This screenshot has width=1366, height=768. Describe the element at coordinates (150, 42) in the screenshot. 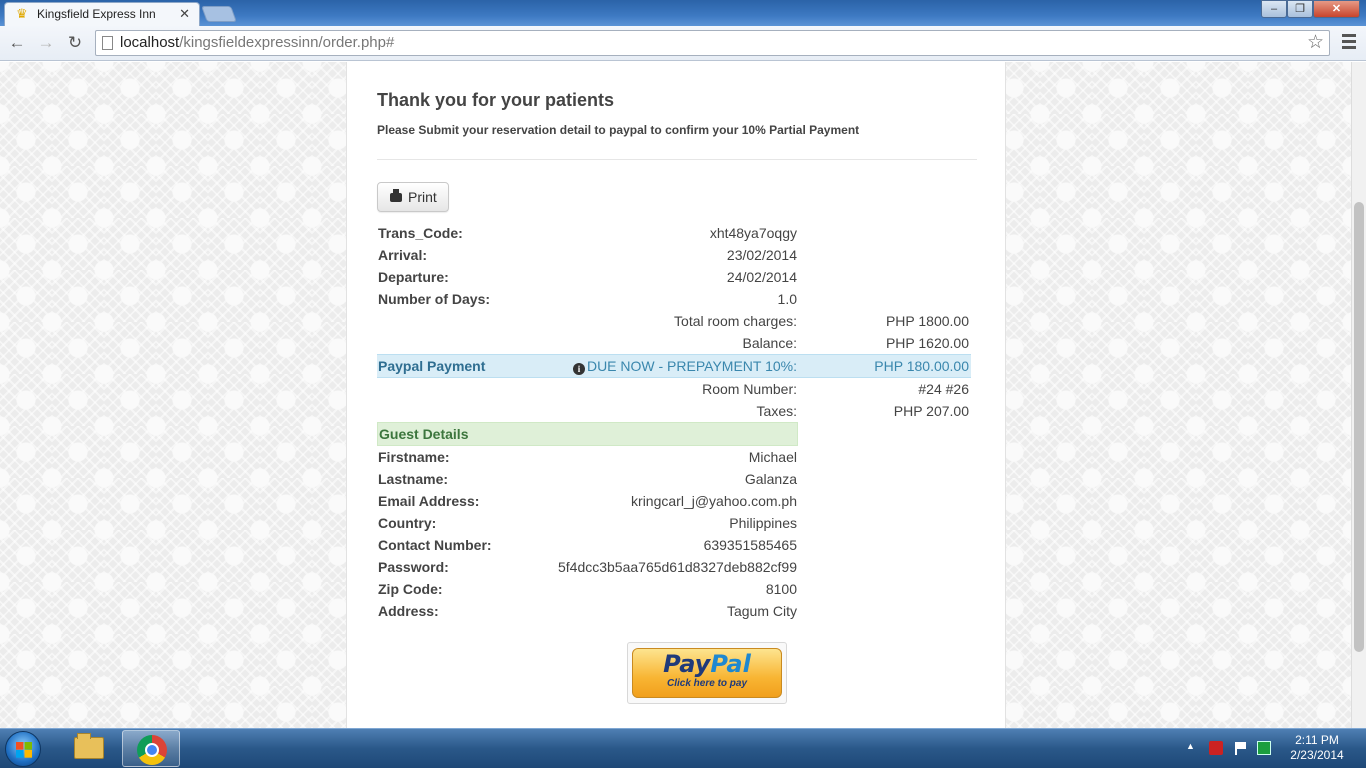

I see `url-host: localhost` at that location.